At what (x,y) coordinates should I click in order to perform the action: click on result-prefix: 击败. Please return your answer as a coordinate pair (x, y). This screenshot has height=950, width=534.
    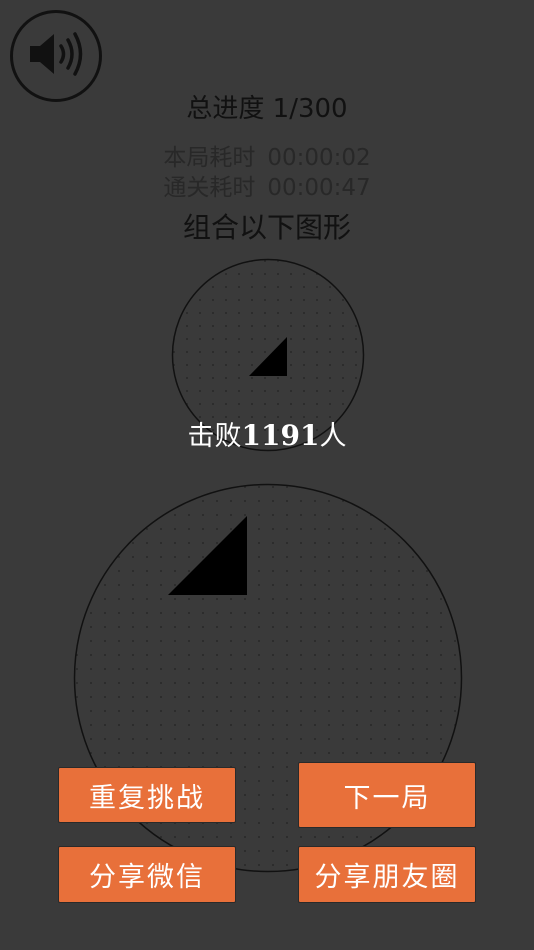
    Looking at the image, I should click on (214, 436).